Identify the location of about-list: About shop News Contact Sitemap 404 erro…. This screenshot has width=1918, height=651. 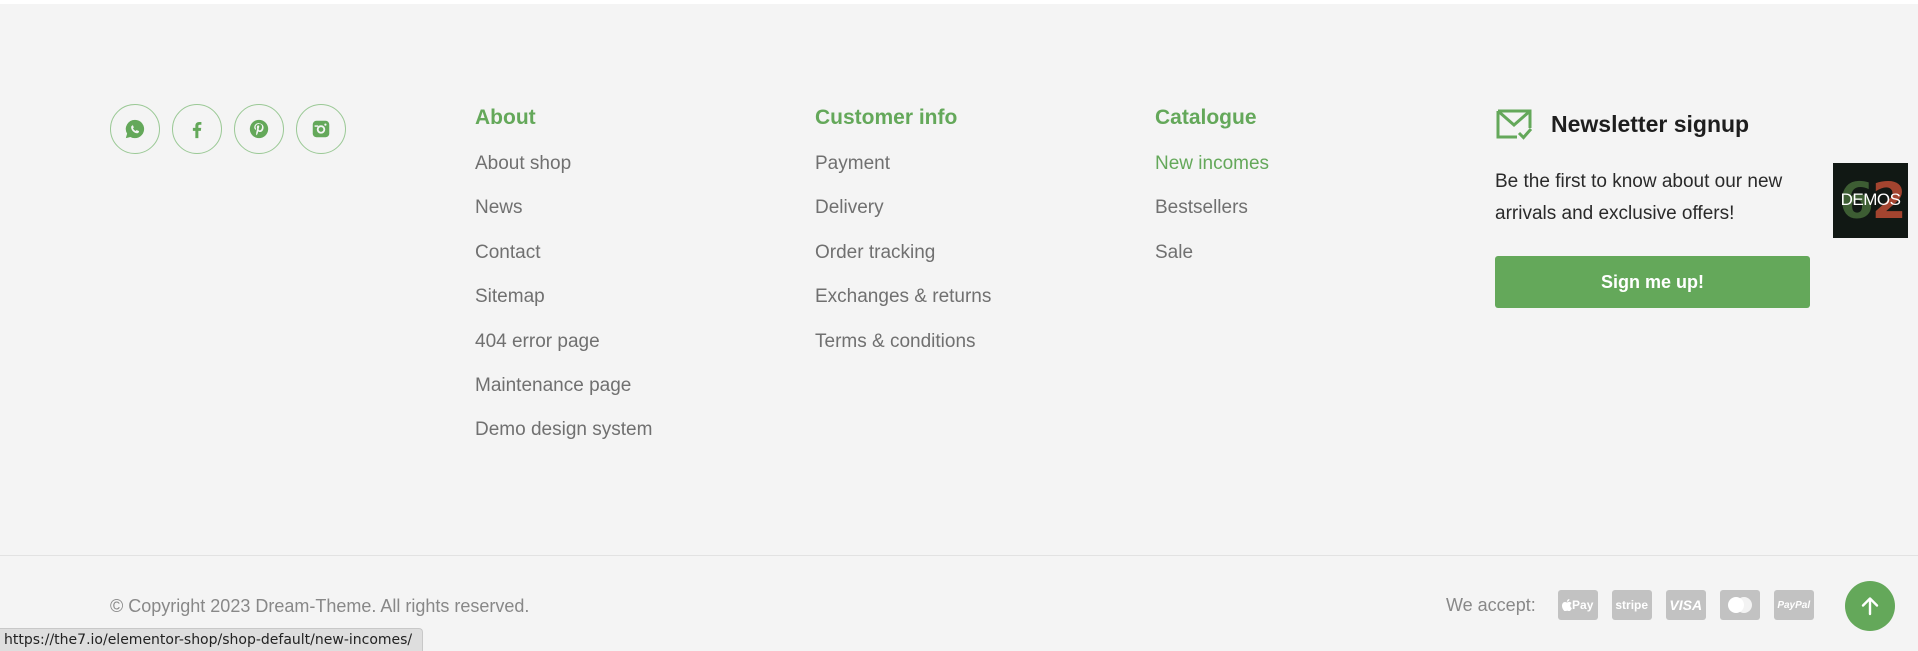
(563, 297).